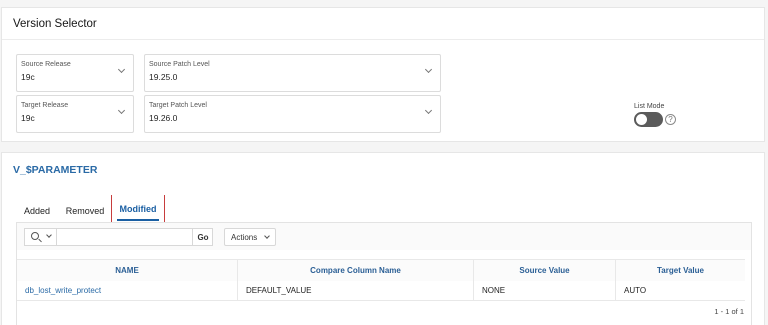  I want to click on target-value-cell: AUTO, so click(635, 290).